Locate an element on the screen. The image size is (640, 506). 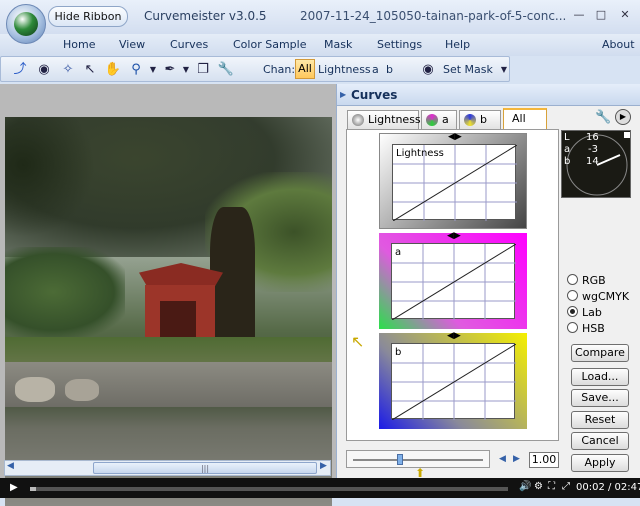
curve-pencil-icon: ⤴ is located at coordinates (20, 70).